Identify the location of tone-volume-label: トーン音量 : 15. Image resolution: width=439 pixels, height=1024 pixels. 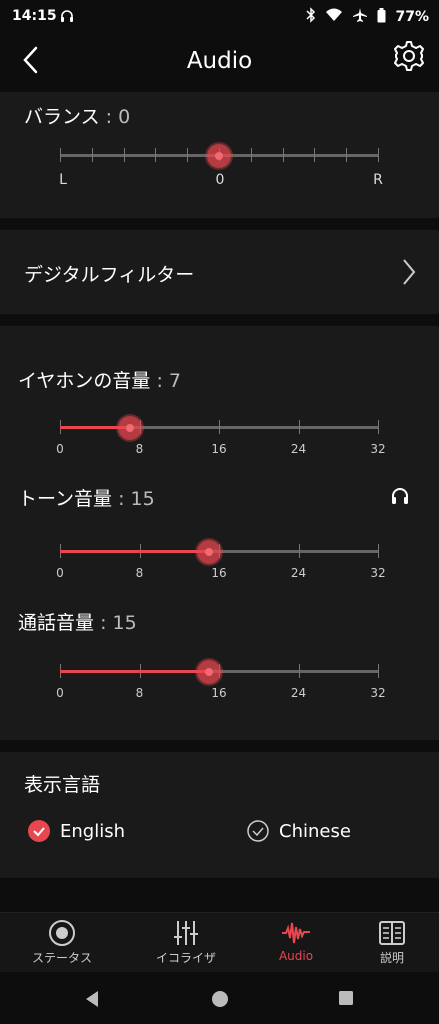
(86, 497).